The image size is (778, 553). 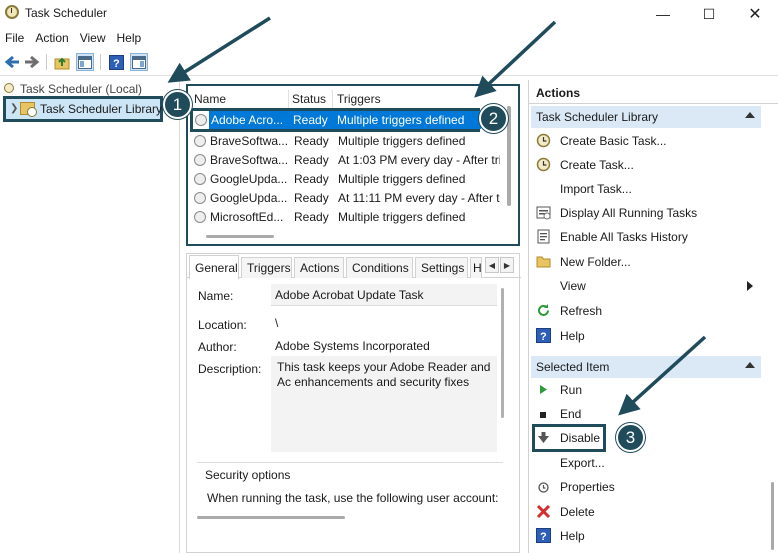 I want to click on location-value: \, so click(x=277, y=323).